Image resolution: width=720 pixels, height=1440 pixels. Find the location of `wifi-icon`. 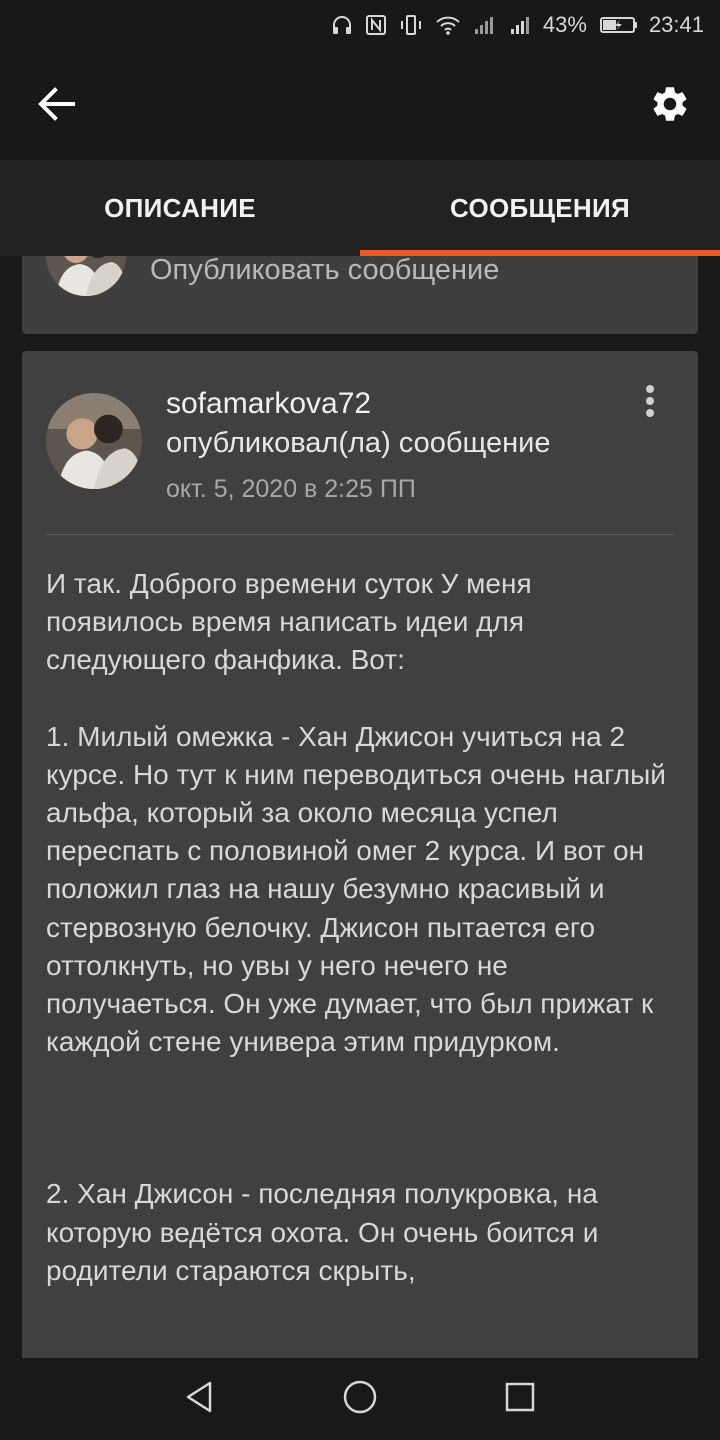

wifi-icon is located at coordinates (448, 25).